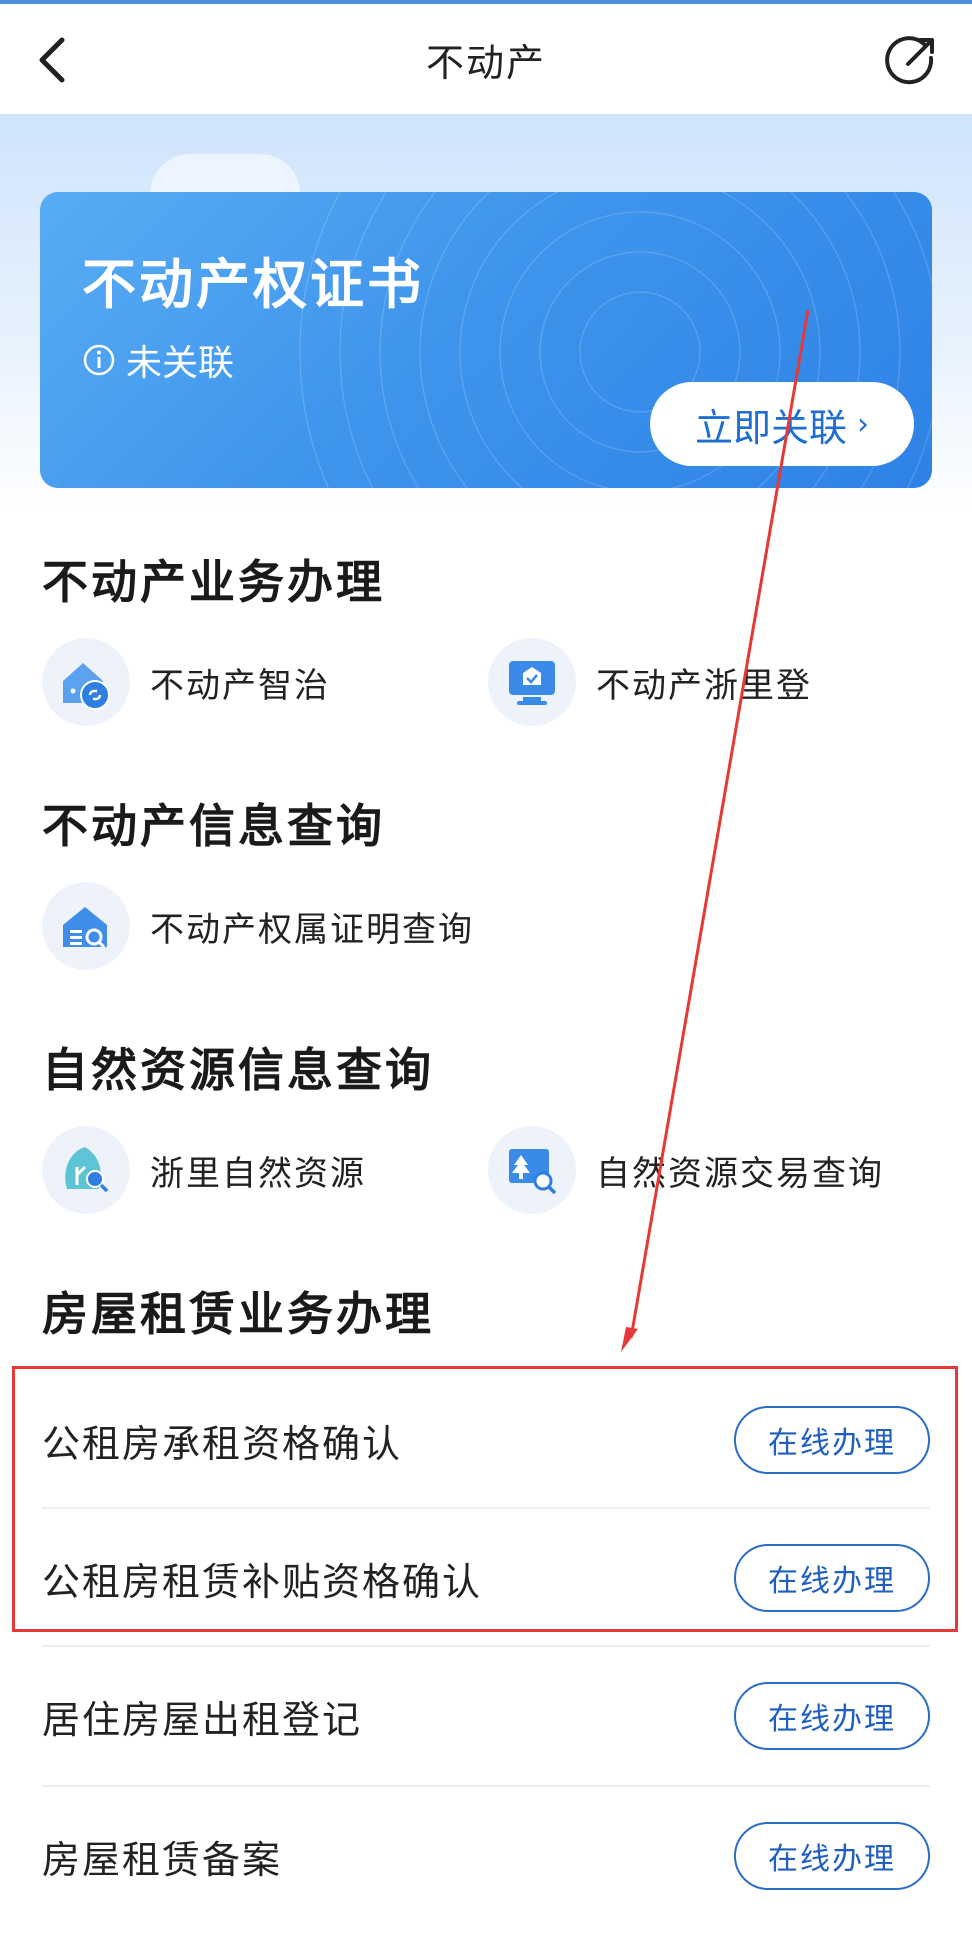 The height and width of the screenshot is (1952, 972). Describe the element at coordinates (86, 682) in the screenshot. I see `house-link-icon` at that location.